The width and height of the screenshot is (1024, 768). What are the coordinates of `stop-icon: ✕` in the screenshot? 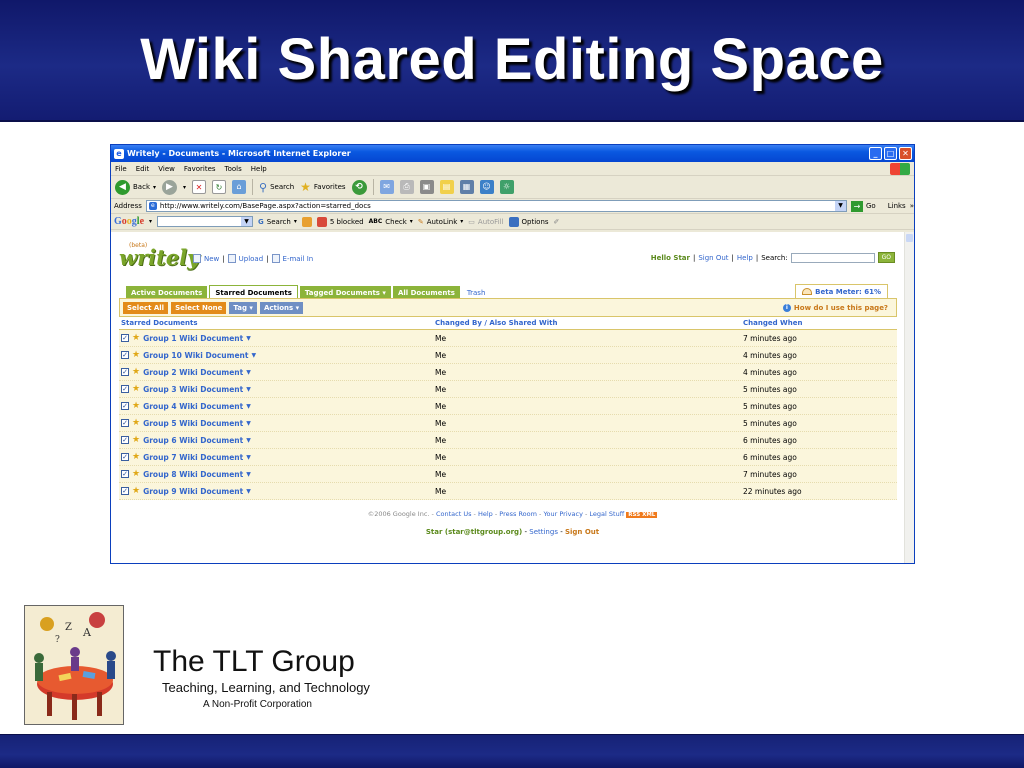 It's located at (199, 187).